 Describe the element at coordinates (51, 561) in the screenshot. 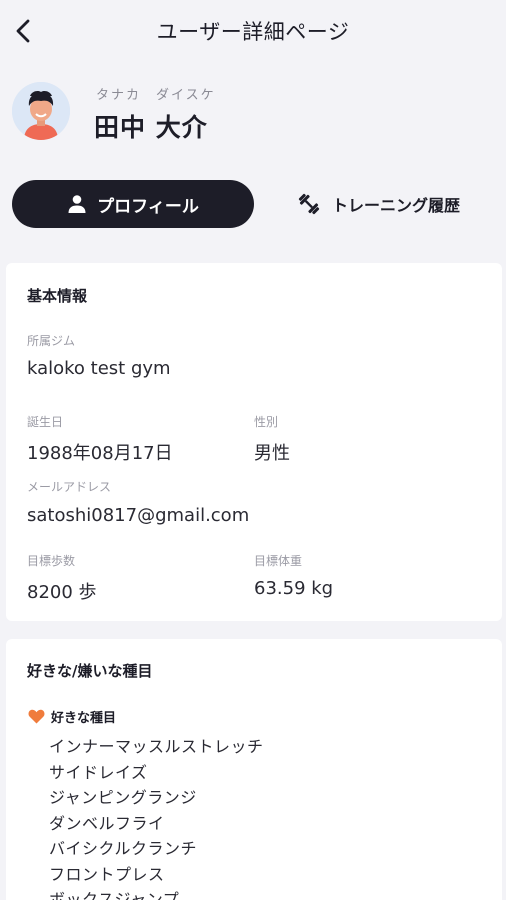

I see `target-steps-label: 目標歩数` at that location.